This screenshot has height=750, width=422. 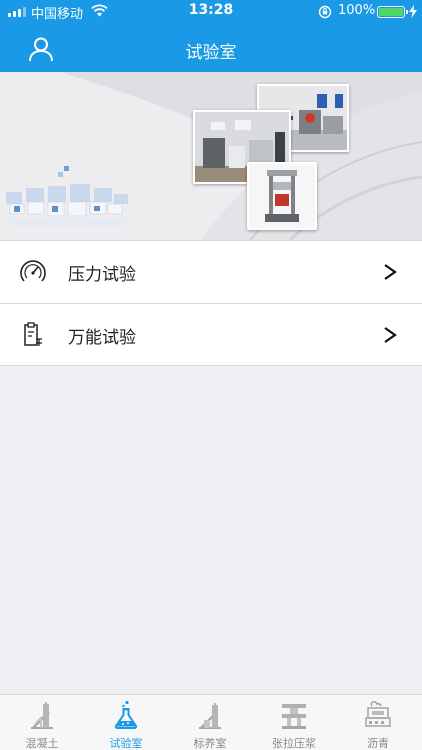 What do you see at coordinates (211, 36) in the screenshot?
I see `app-header: 中国移动 13:28 100% 试验室` at bounding box center [211, 36].